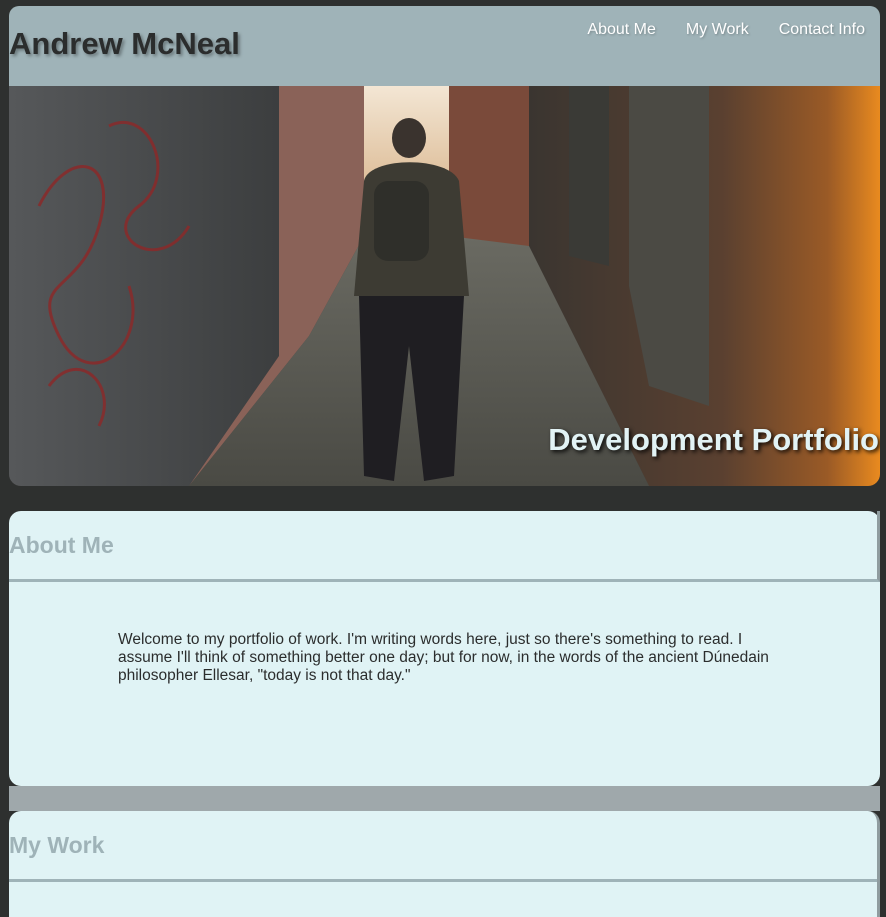 This screenshot has height=917, width=886. Describe the element at coordinates (822, 30) in the screenshot. I see `nav-link-contact-info: Contact Info` at that location.